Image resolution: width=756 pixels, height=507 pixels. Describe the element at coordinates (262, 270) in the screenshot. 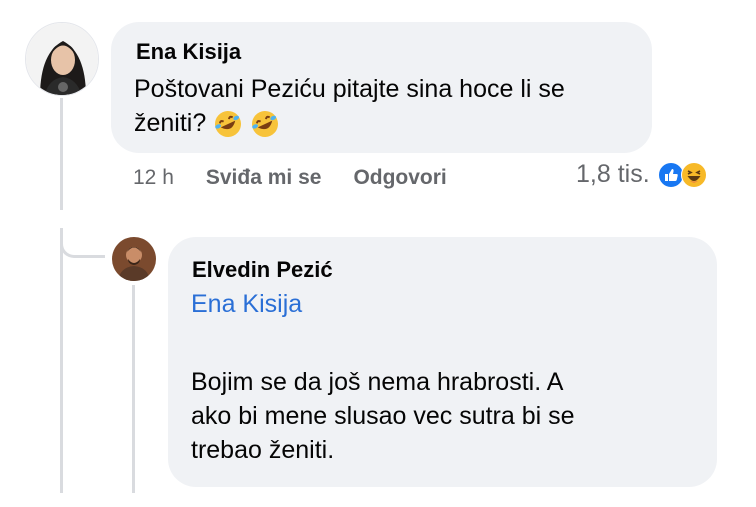

I see `reply-author: Elvedin Pezić` at that location.